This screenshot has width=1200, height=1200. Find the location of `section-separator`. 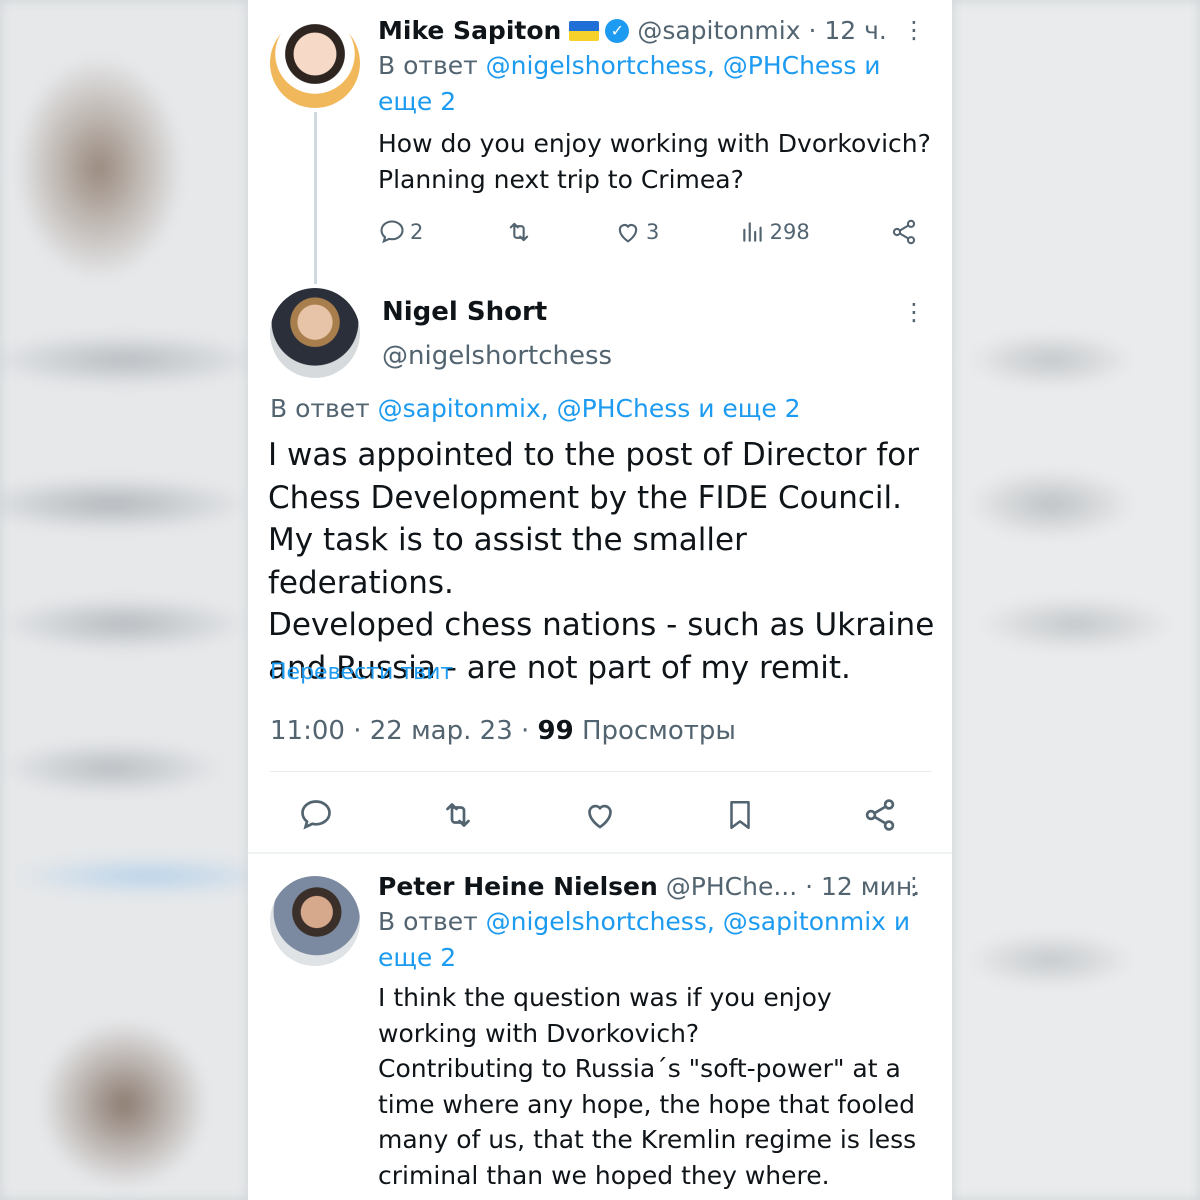

section-separator is located at coordinates (600, 853).